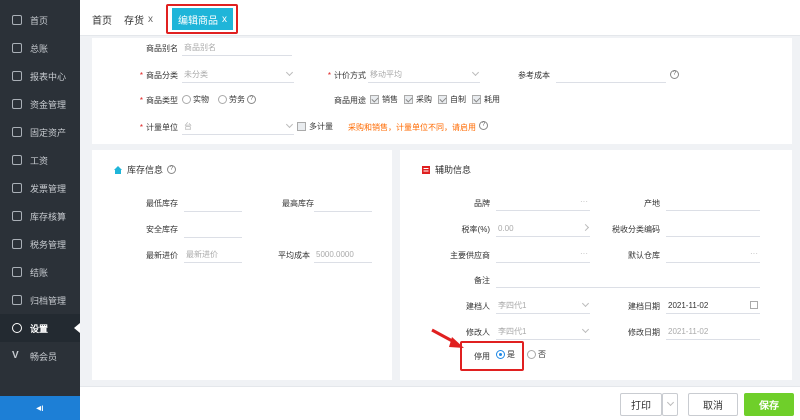 This screenshot has width=800, height=420. What do you see at coordinates (644, 255) in the screenshot?
I see `default-warehouse-label: 默认仓库` at bounding box center [644, 255].